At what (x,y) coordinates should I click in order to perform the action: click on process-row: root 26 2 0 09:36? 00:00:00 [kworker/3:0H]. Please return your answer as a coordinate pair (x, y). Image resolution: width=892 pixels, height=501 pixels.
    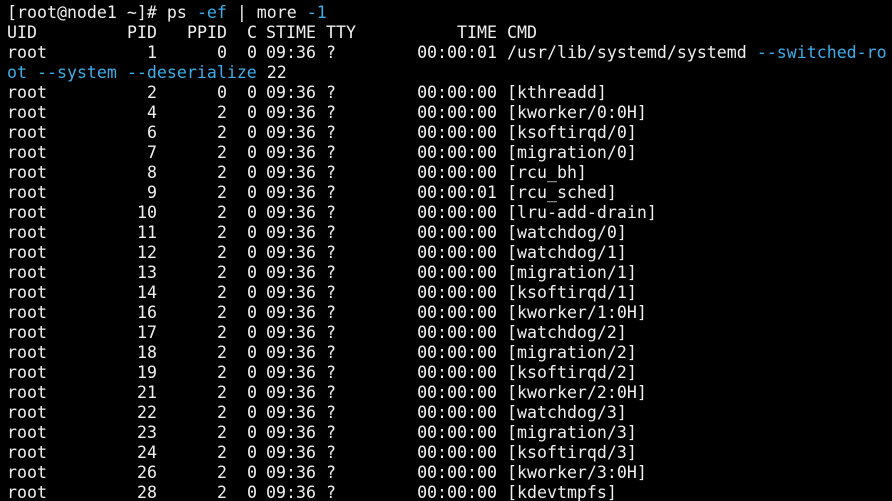
    Looking at the image, I should click on (447, 473).